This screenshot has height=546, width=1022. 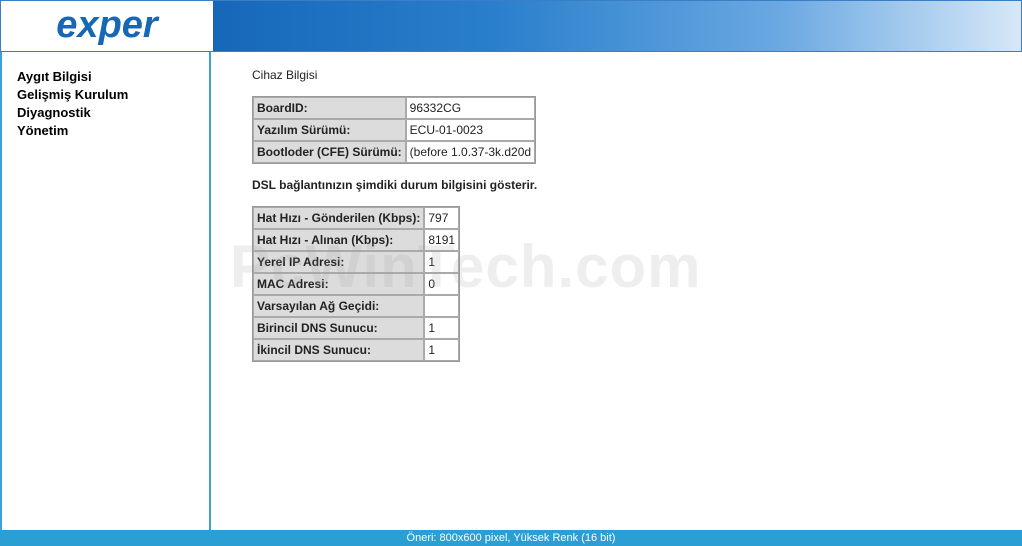 I want to click on logo-text: exper, so click(x=108, y=26).